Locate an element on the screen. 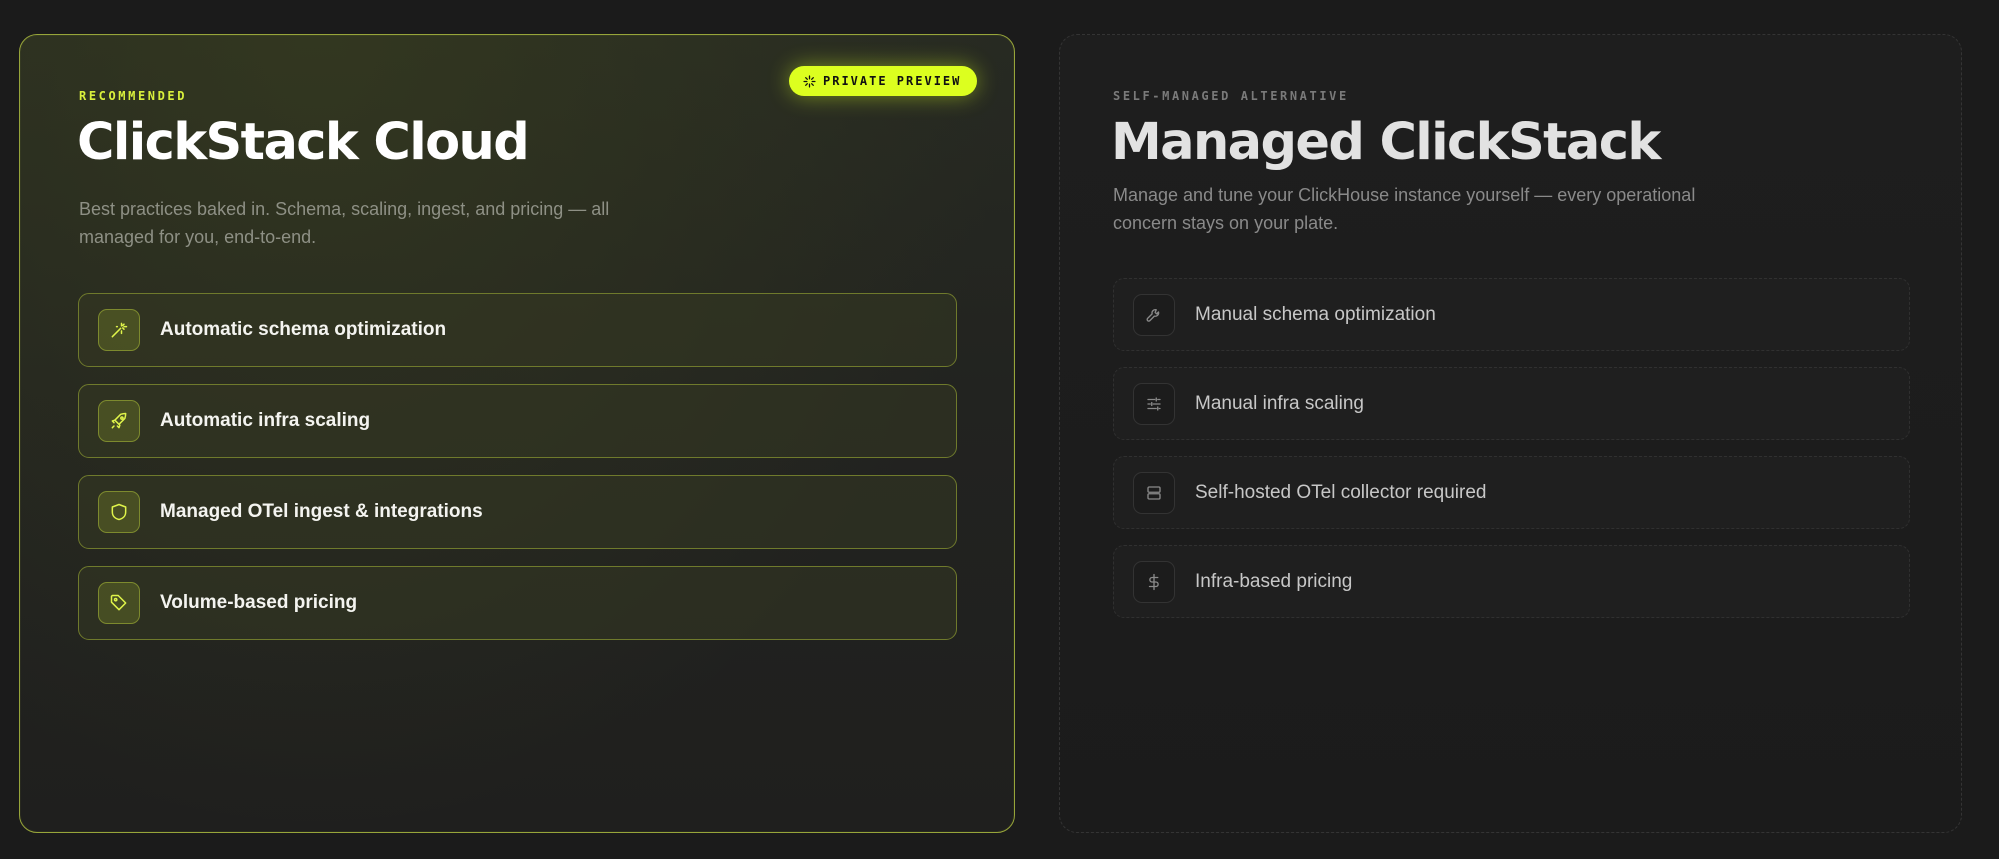 This screenshot has height=859, width=1999. page-title: ClickStack Cloud is located at coordinates (303, 142).